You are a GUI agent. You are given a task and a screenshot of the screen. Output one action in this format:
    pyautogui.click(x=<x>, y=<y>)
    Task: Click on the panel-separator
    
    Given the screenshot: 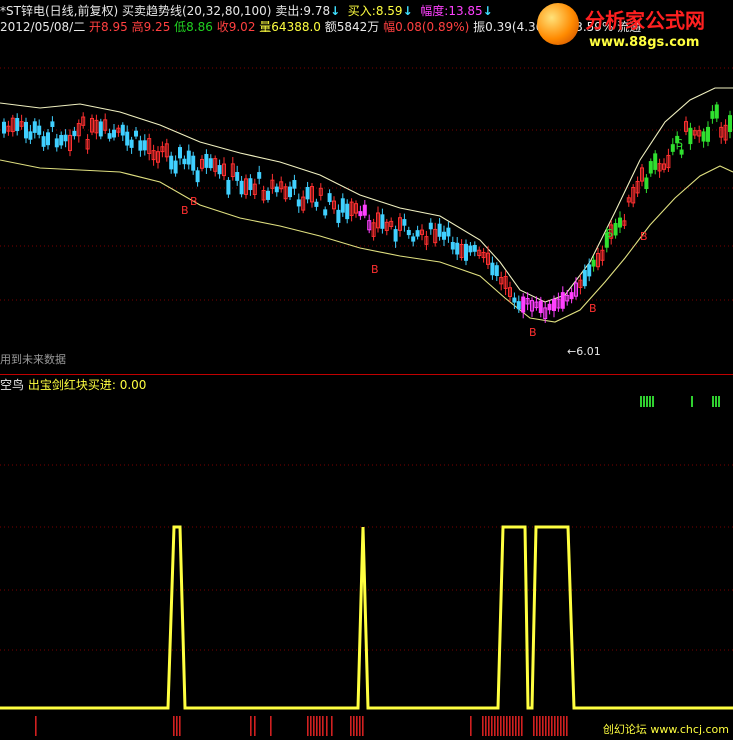 What is the action you would take?
    pyautogui.click(x=366, y=374)
    